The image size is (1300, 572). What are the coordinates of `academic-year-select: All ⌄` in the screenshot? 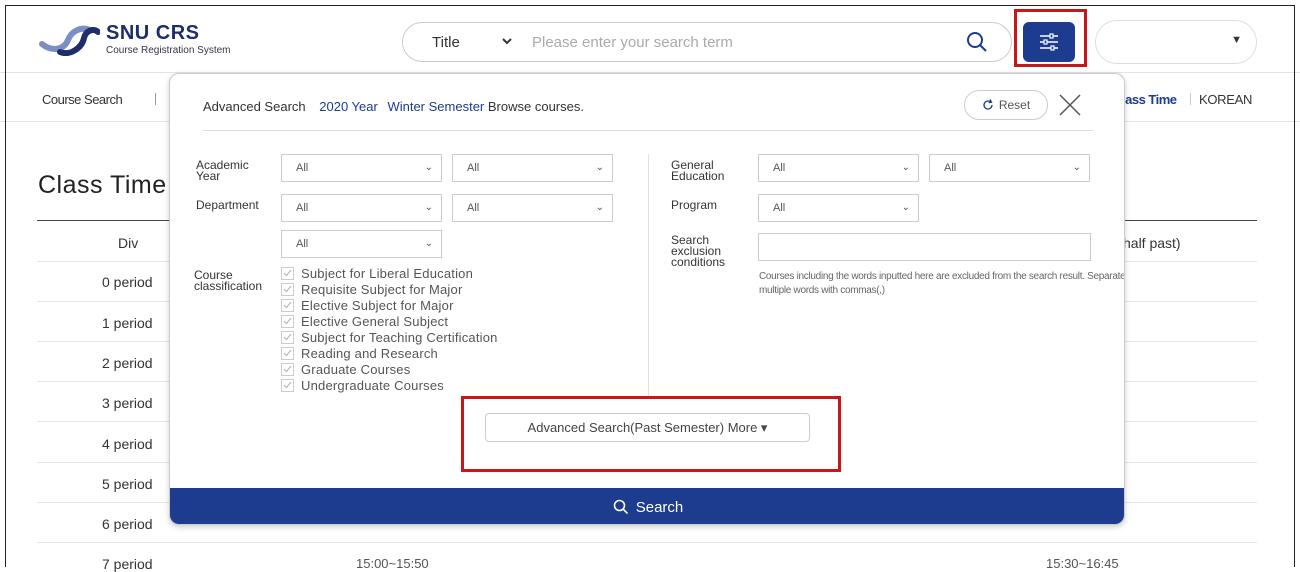 It's located at (361, 168).